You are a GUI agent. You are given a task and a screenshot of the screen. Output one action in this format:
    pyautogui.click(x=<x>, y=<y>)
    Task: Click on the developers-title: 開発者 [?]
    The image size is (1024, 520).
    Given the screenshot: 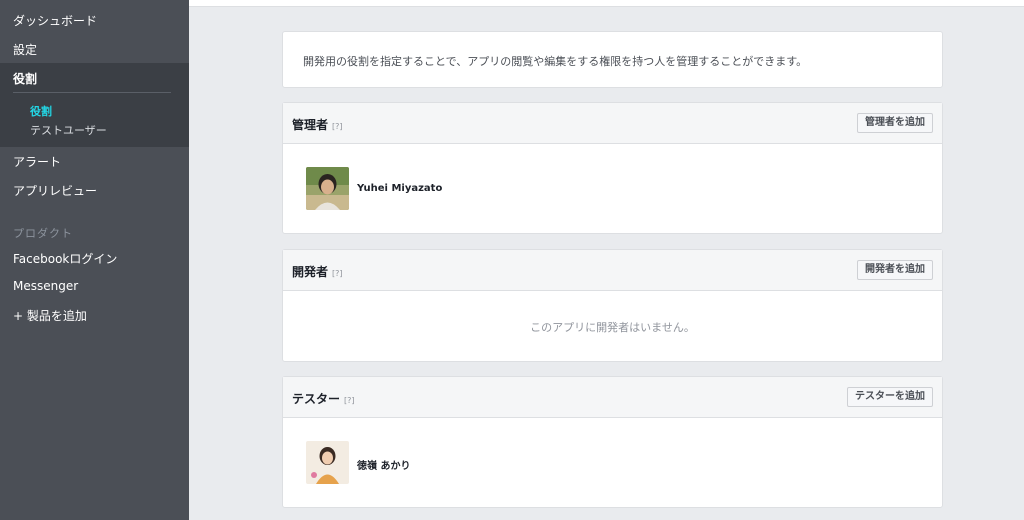 What is the action you would take?
    pyautogui.click(x=317, y=271)
    